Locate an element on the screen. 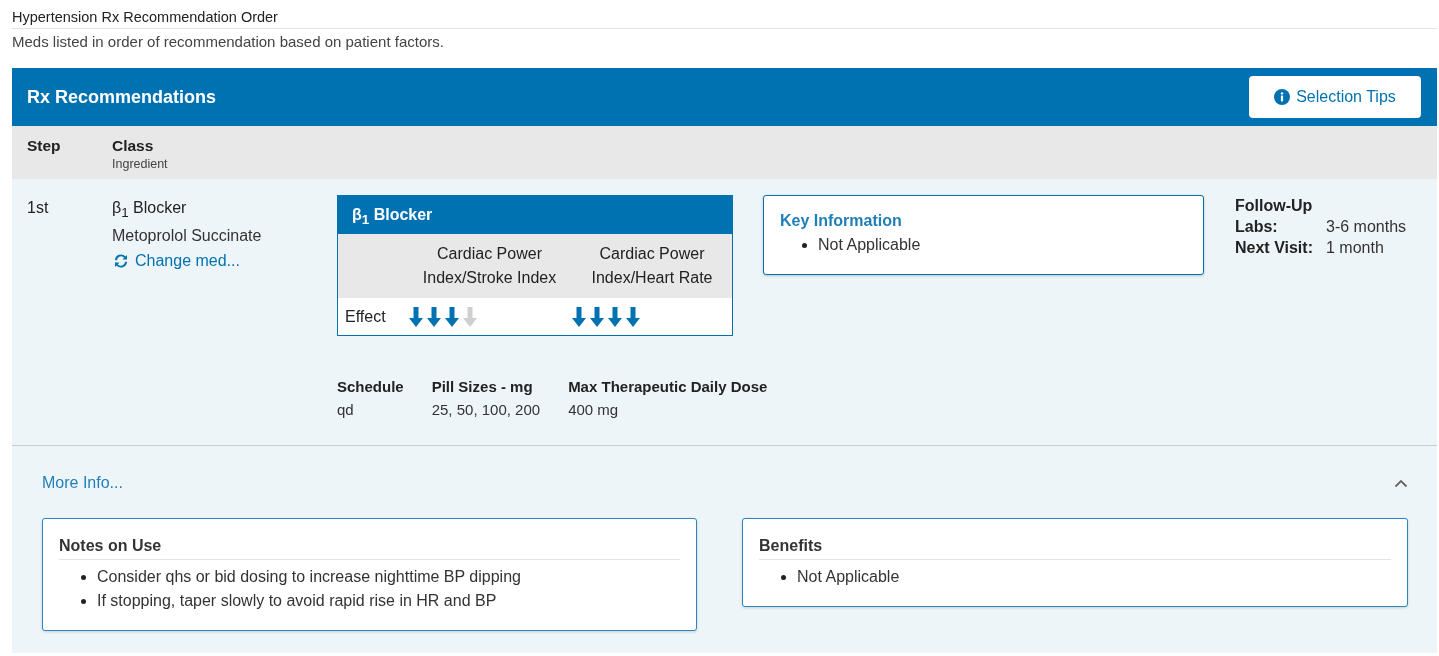 The image size is (1439, 656). dose-label: Schedule is located at coordinates (370, 386).